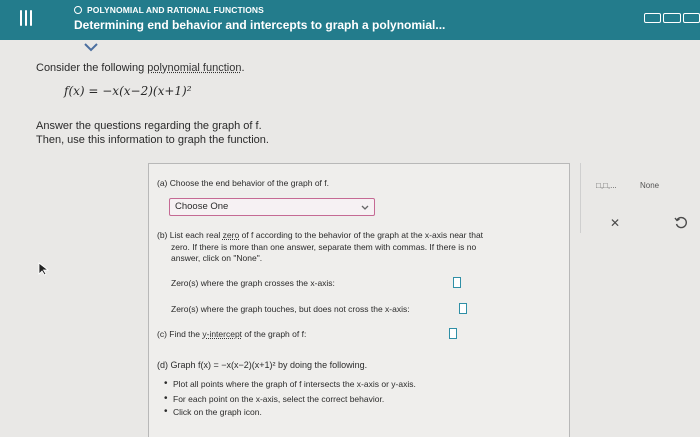 The image size is (700, 437). What do you see at coordinates (213, 411) in the screenshot?
I see `bullet-item: Click on the graph icon.` at bounding box center [213, 411].